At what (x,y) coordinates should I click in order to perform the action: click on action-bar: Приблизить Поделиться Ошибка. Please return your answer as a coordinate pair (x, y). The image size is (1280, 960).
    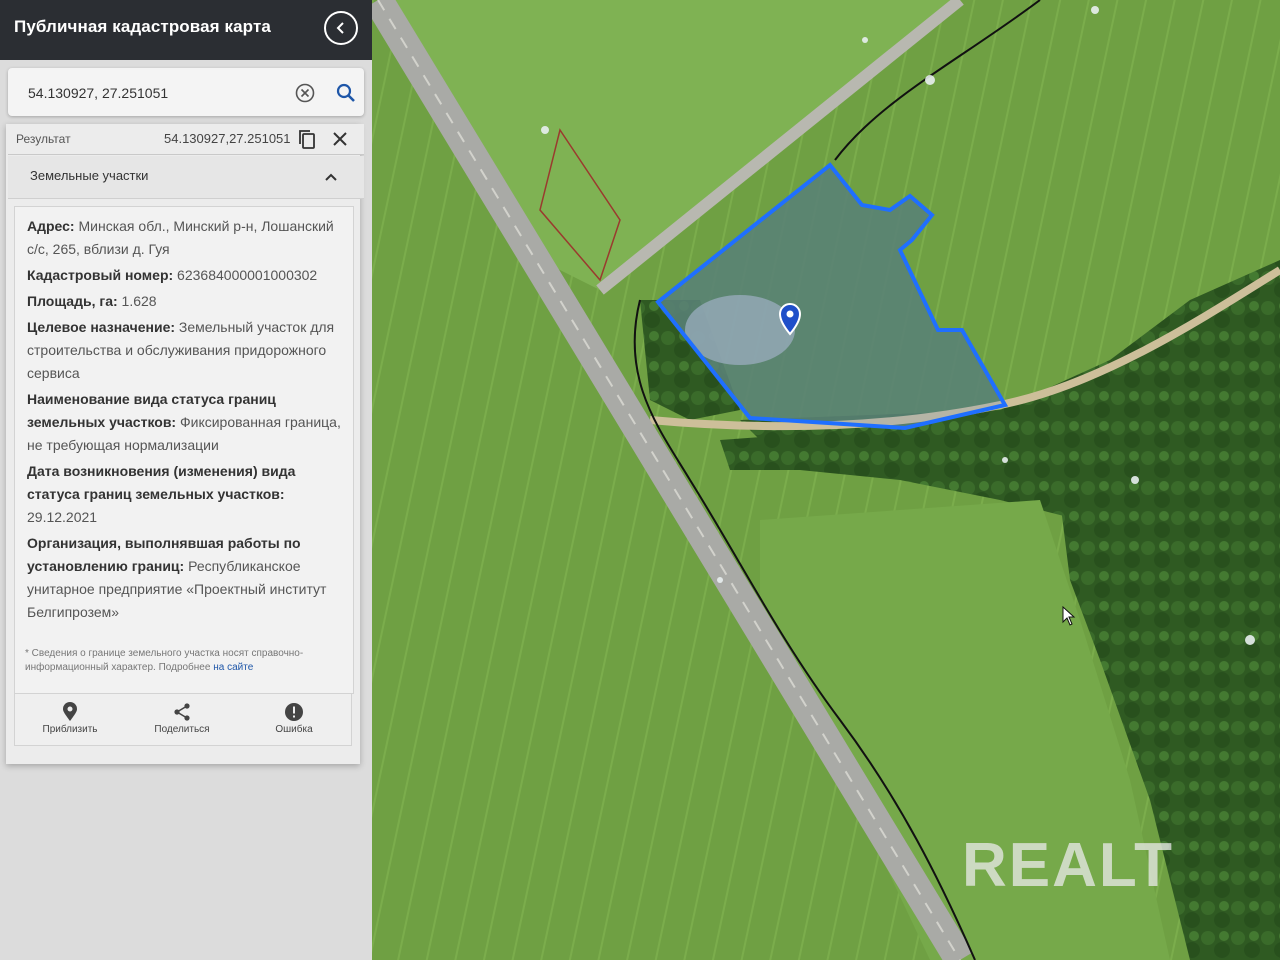
    Looking at the image, I should click on (183, 720).